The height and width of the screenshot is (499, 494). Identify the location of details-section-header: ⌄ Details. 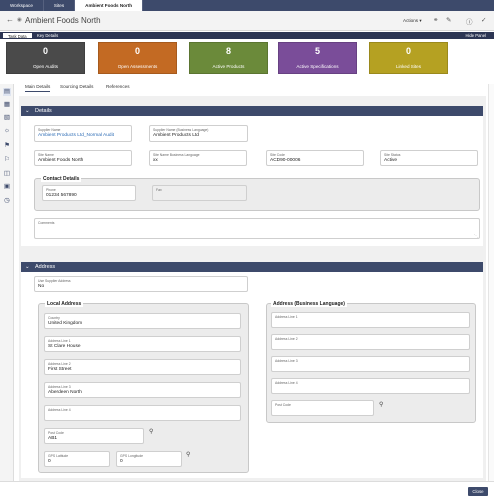
(252, 111).